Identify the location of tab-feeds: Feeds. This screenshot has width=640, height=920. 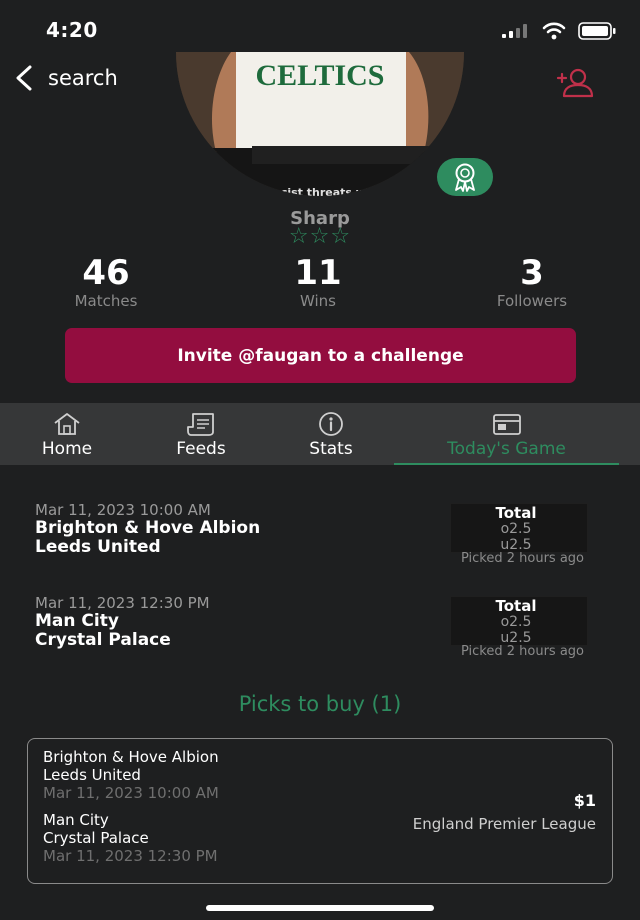
(201, 434).